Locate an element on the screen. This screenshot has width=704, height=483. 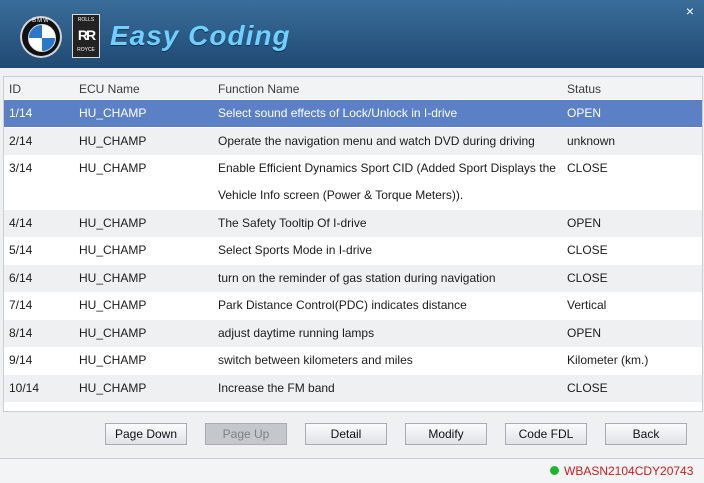
code-fdl-button: Code FDL is located at coordinates (546, 434).